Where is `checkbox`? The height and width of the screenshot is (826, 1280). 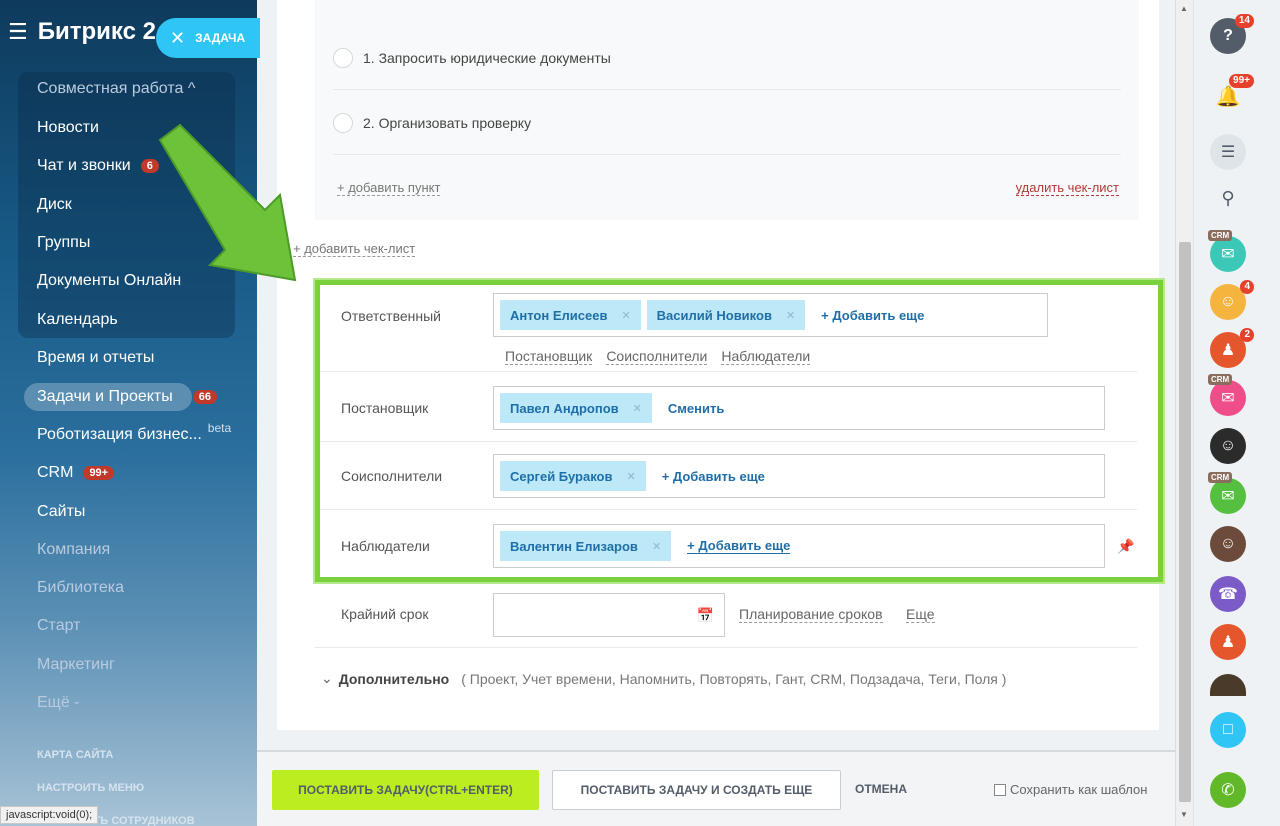 checkbox is located at coordinates (1000, 789).